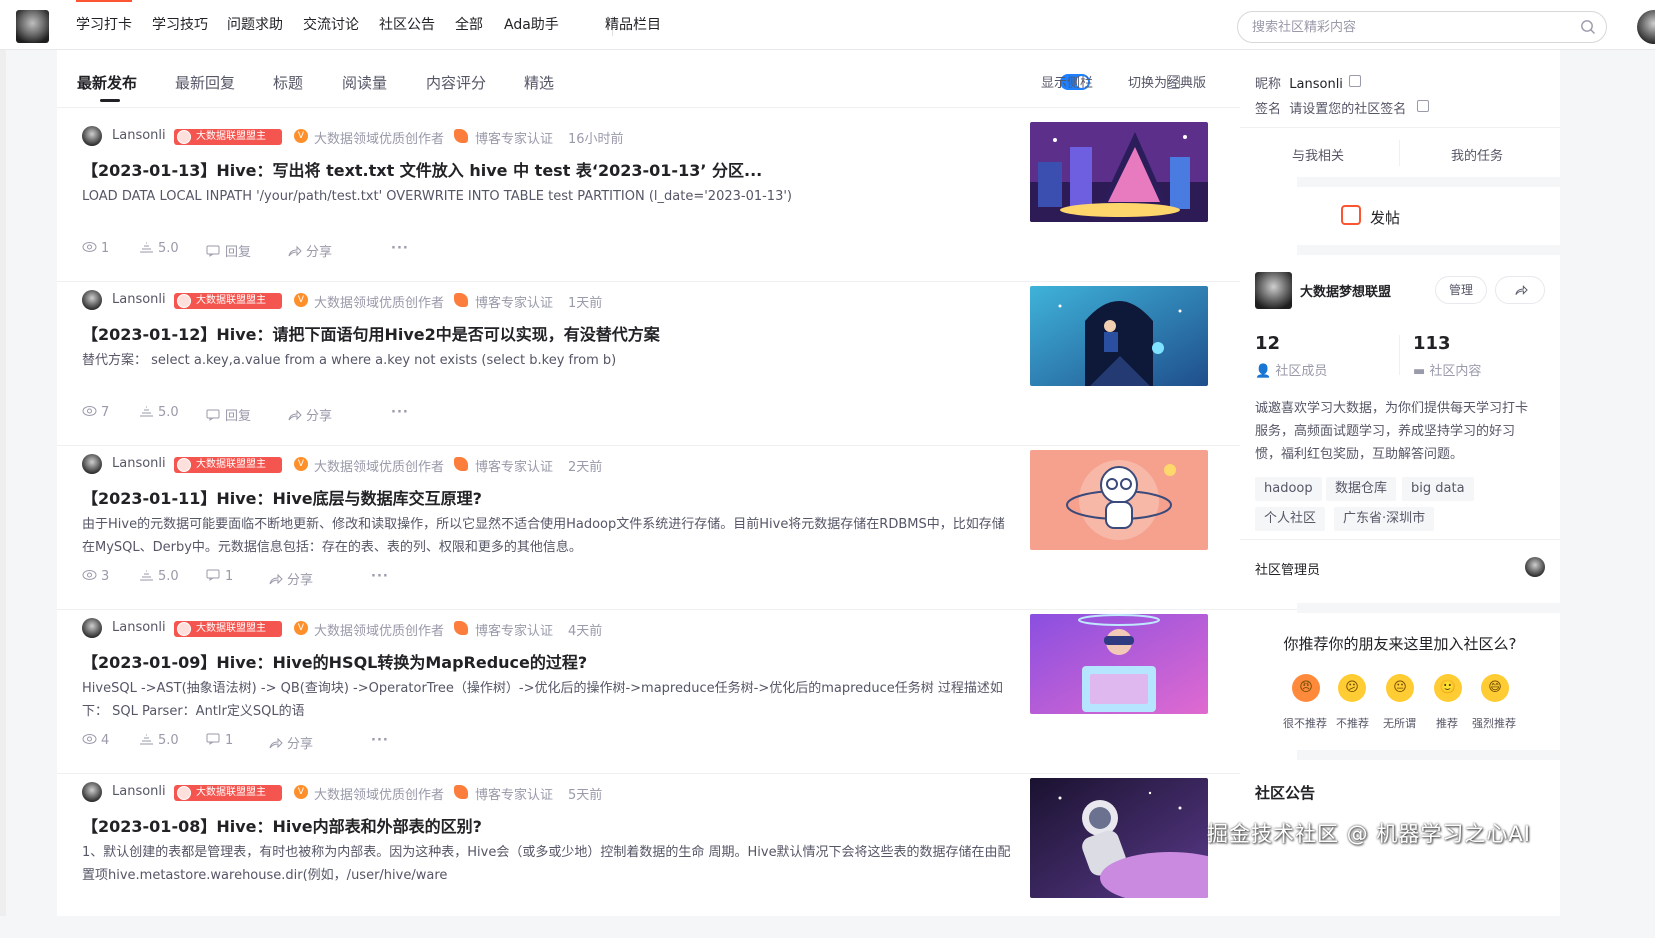 The height and width of the screenshot is (938, 1655). Describe the element at coordinates (469, 24) in the screenshot. I see `nav-item-all: 全部` at that location.